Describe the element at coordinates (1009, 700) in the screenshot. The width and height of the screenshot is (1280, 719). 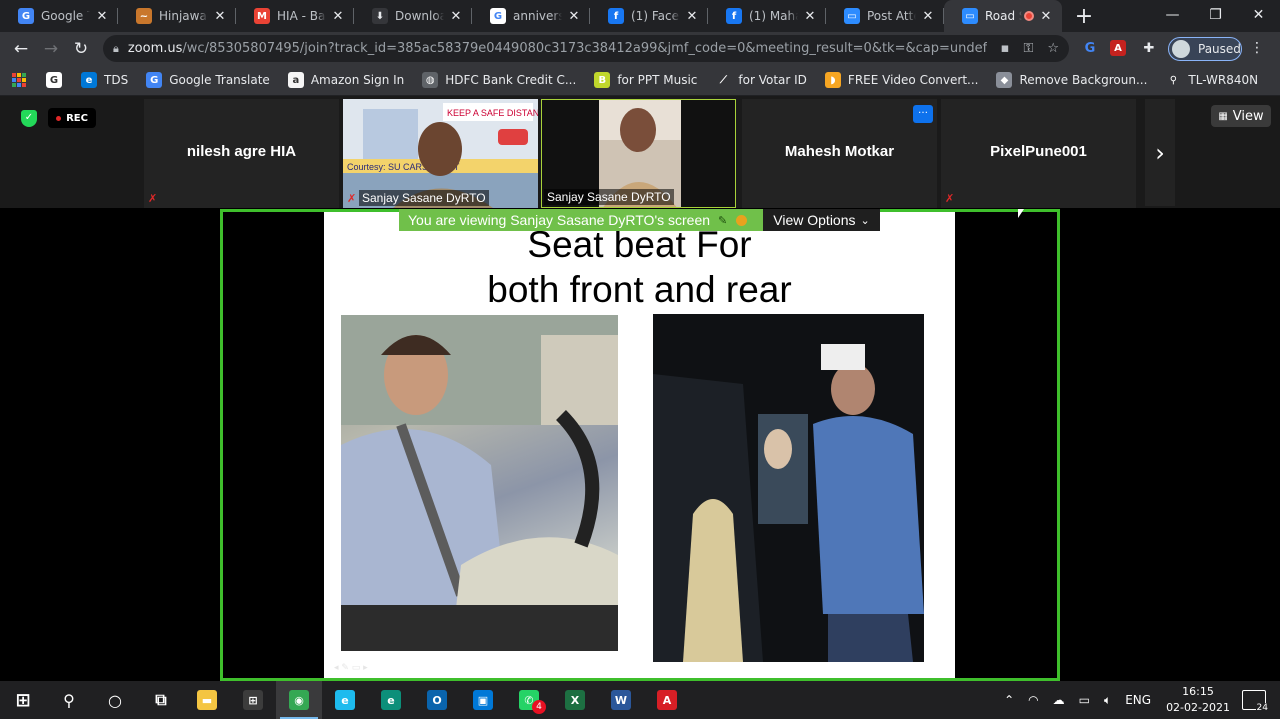
I see `chevron-up-icon: ⌃` at that location.